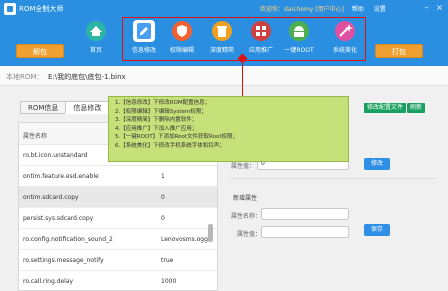 Image resolution: width=448 pixels, height=291 pixels. What do you see at coordinates (87, 107) in the screenshot?
I see `tab-info-edit: 信息修改` at bounding box center [87, 107].